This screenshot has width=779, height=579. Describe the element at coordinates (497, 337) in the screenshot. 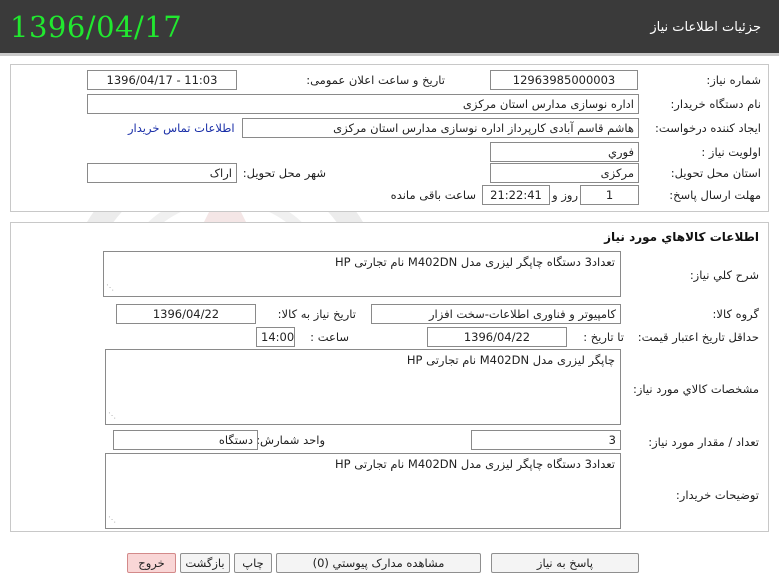

I see `until-date-field: 1396/04/22` at that location.